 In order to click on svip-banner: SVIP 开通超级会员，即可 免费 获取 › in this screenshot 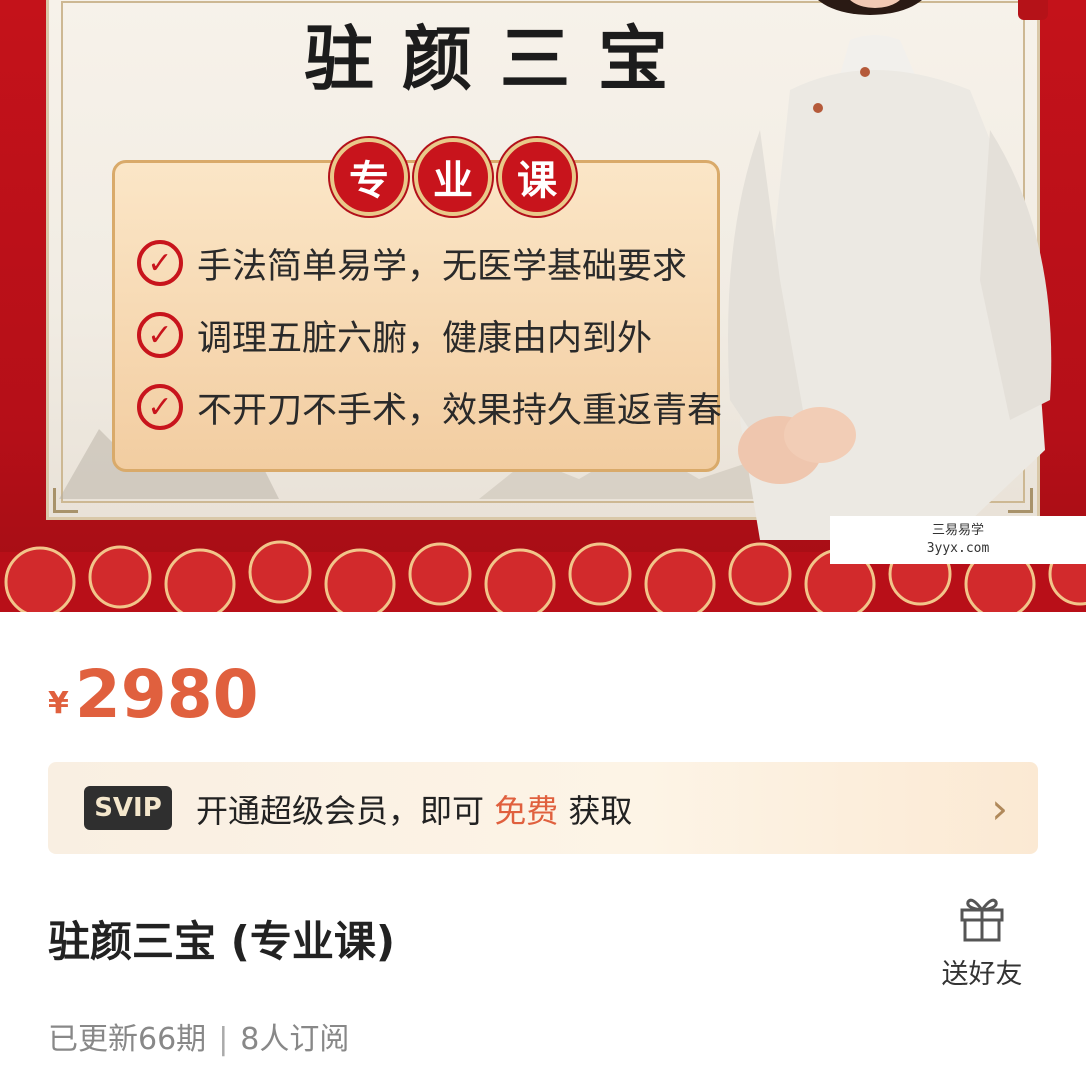, I will do `click(543, 808)`.